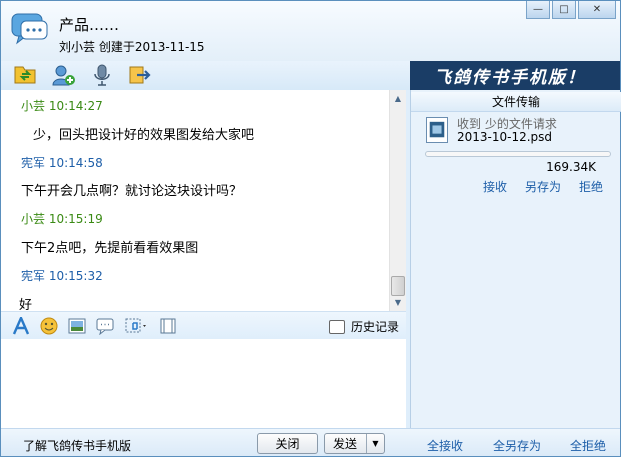  What do you see at coordinates (25, 75) in the screenshot?
I see `file-transfer-icon` at bounding box center [25, 75].